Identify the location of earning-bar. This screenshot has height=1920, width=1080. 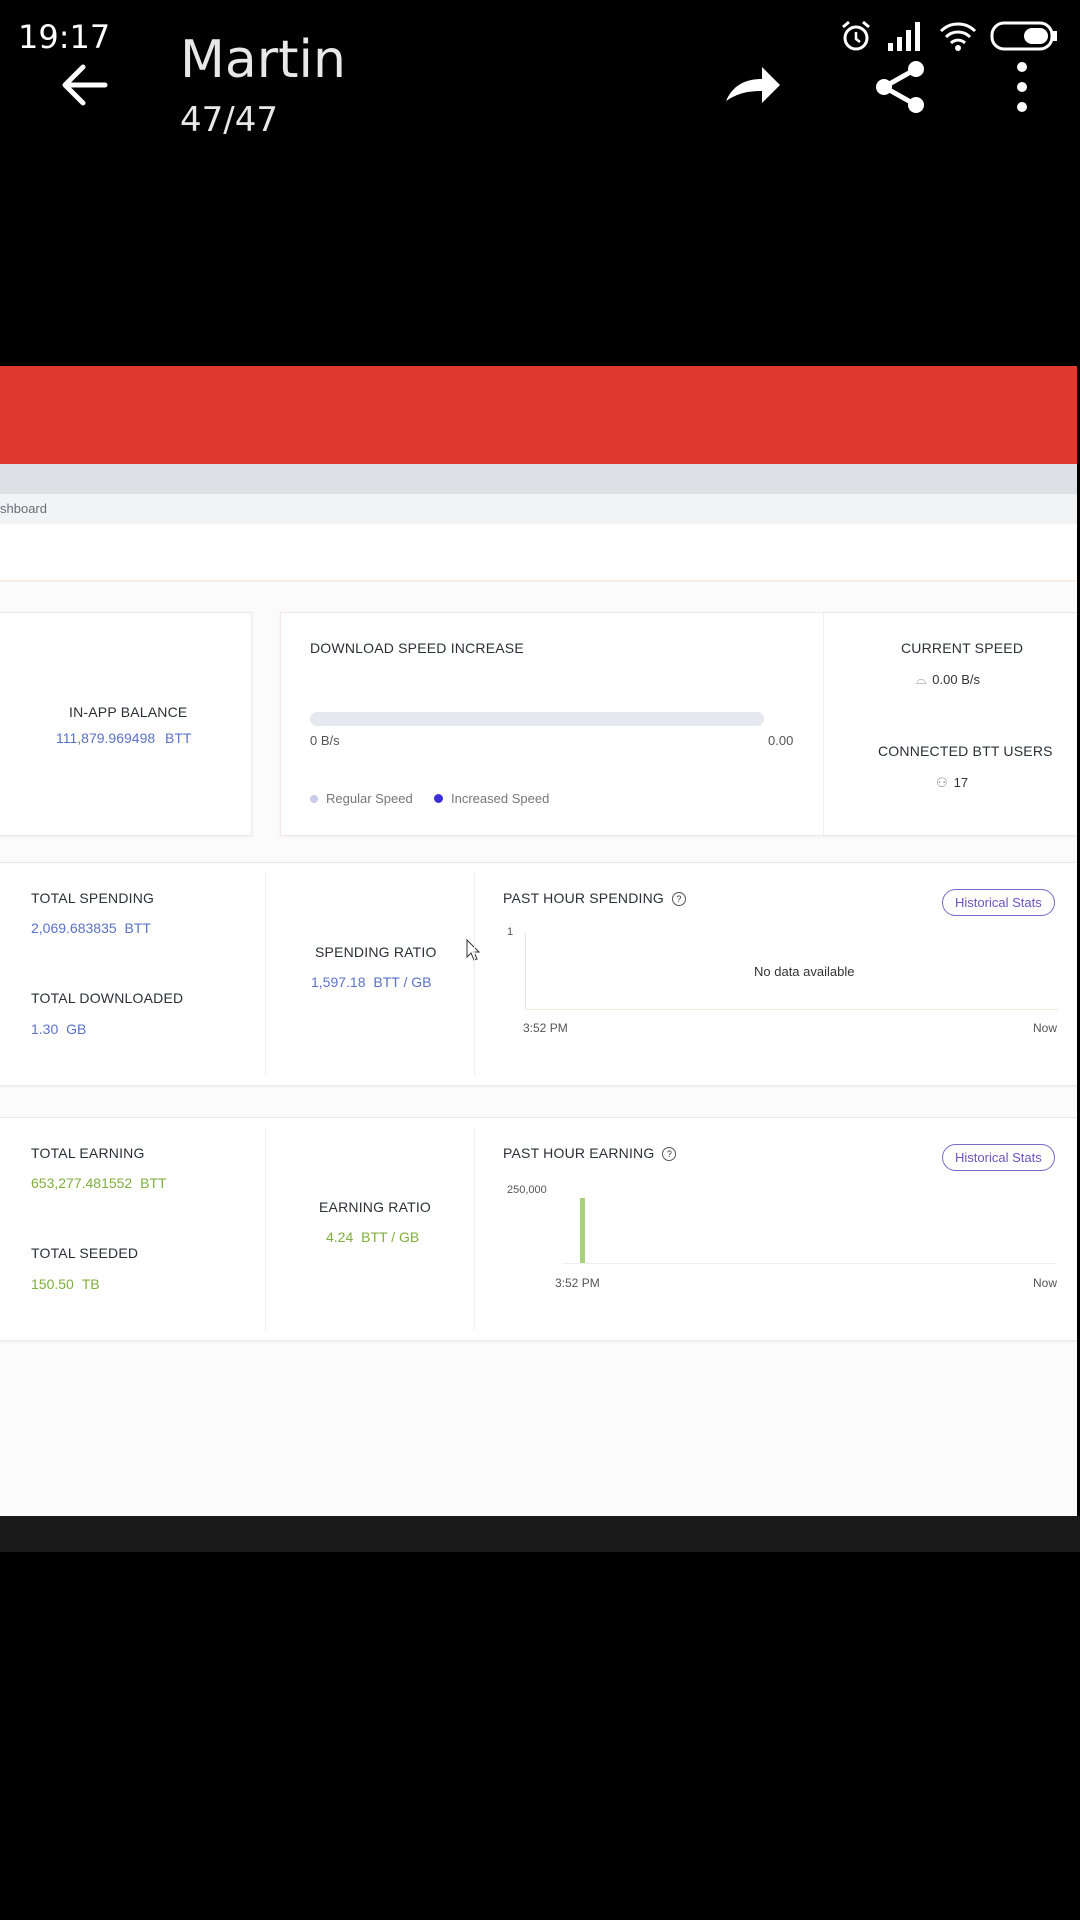
(582, 1230).